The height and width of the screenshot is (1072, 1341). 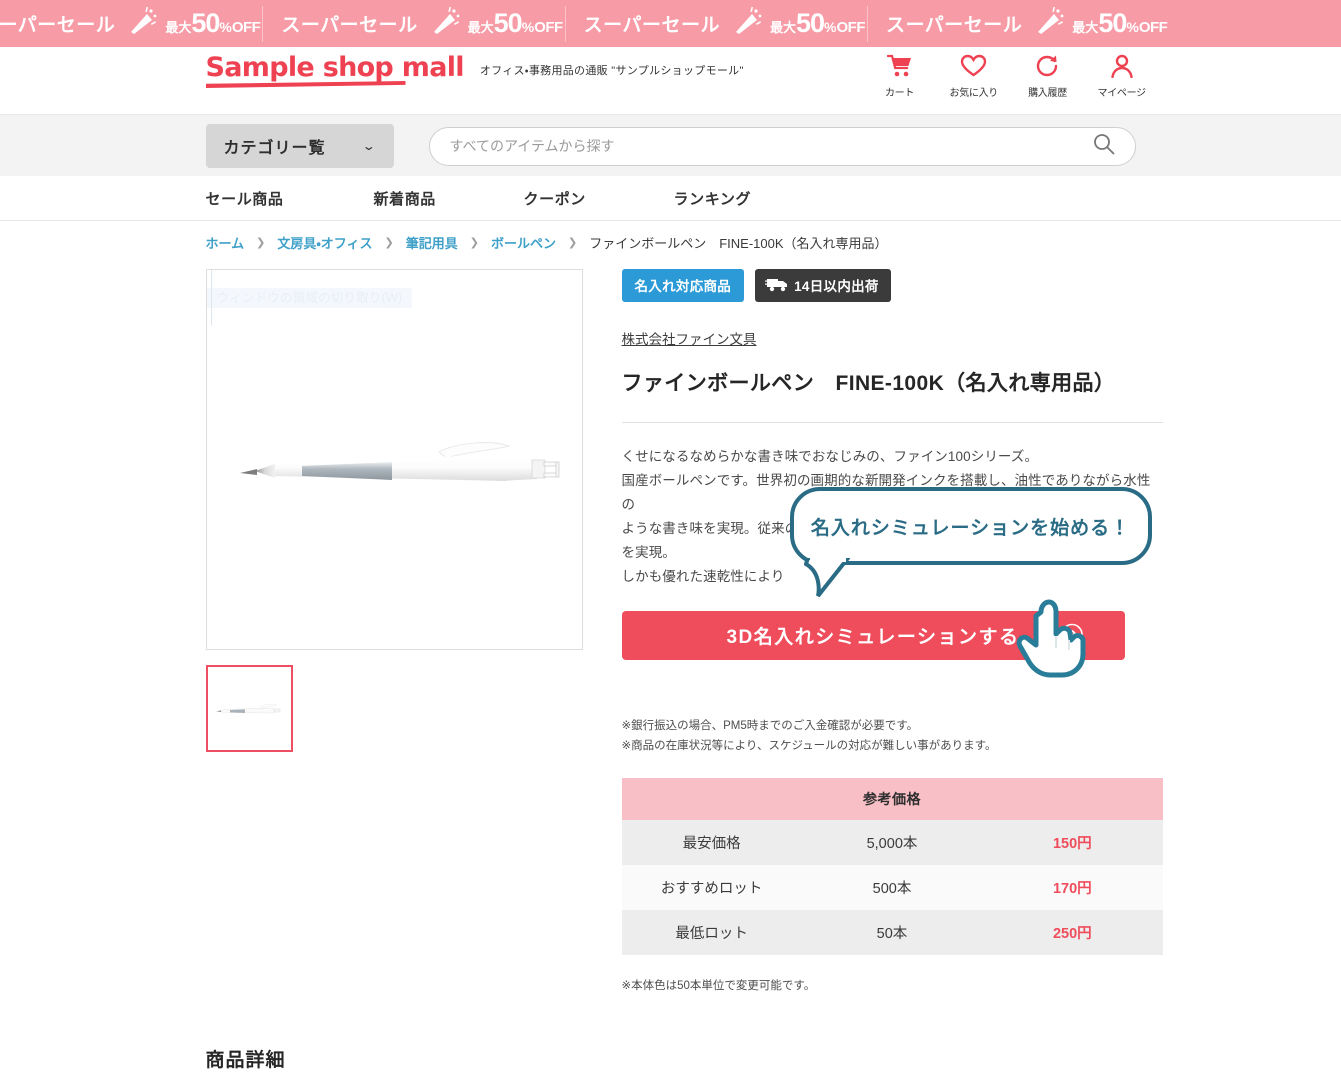 What do you see at coordinates (899, 93) in the screenshot?
I see `header-item-cart-label: カート` at bounding box center [899, 93].